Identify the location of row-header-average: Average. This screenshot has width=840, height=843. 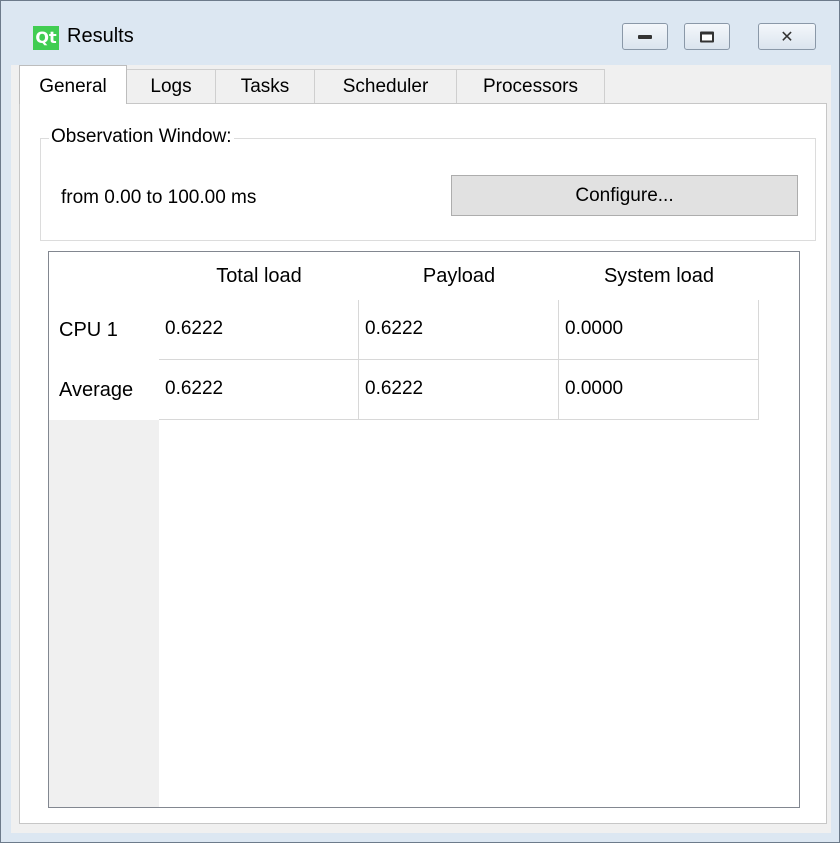
(104, 390).